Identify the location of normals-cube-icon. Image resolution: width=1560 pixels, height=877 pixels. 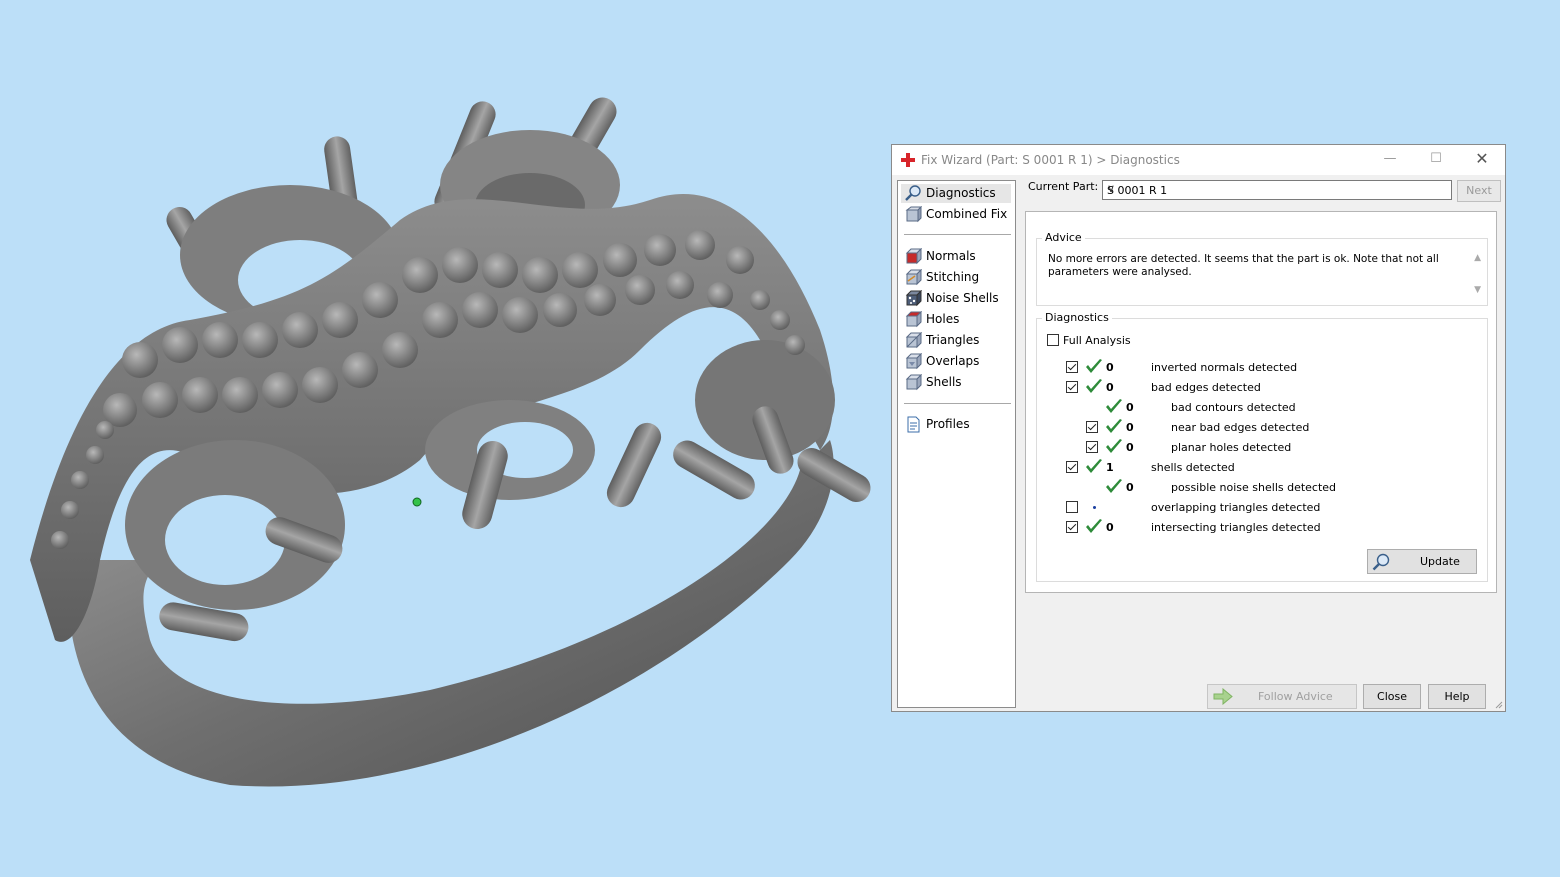
(913, 256).